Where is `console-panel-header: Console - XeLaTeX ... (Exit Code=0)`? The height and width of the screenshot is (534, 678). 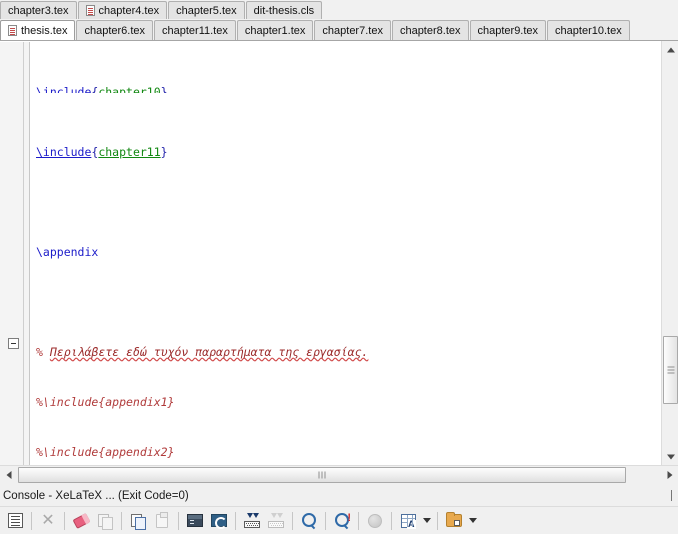
console-panel-header: Console - XeLaTeX ... (Exit Code=0) is located at coordinates (339, 496).